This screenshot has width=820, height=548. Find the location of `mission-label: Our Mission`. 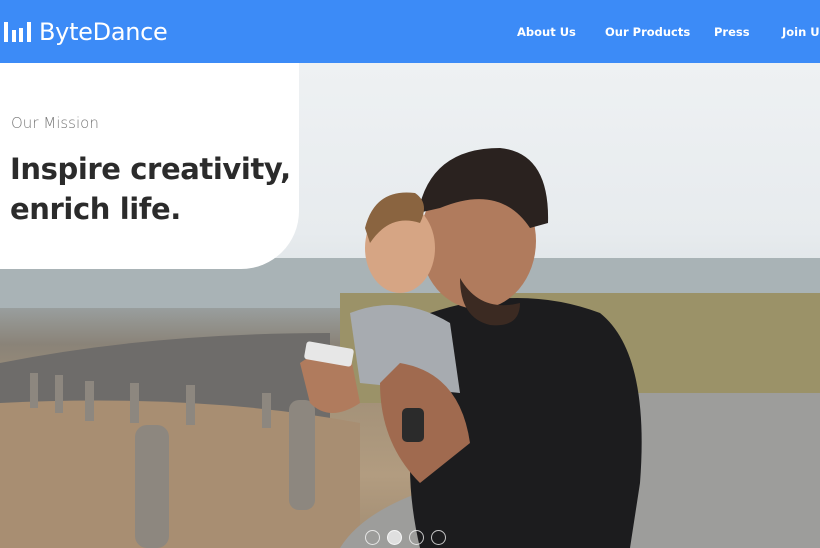

mission-label: Our Mission is located at coordinates (55, 123).